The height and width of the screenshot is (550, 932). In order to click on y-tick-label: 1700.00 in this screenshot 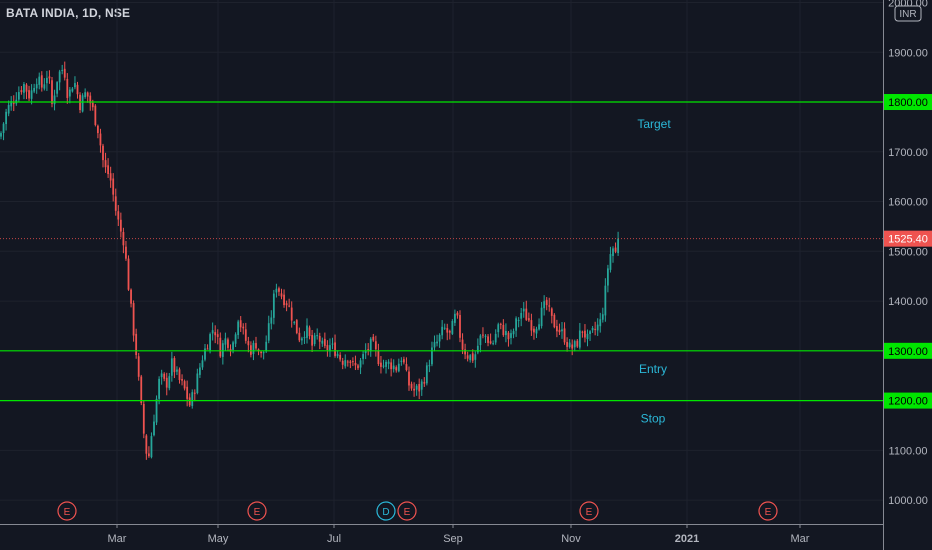, I will do `click(908, 153)`.